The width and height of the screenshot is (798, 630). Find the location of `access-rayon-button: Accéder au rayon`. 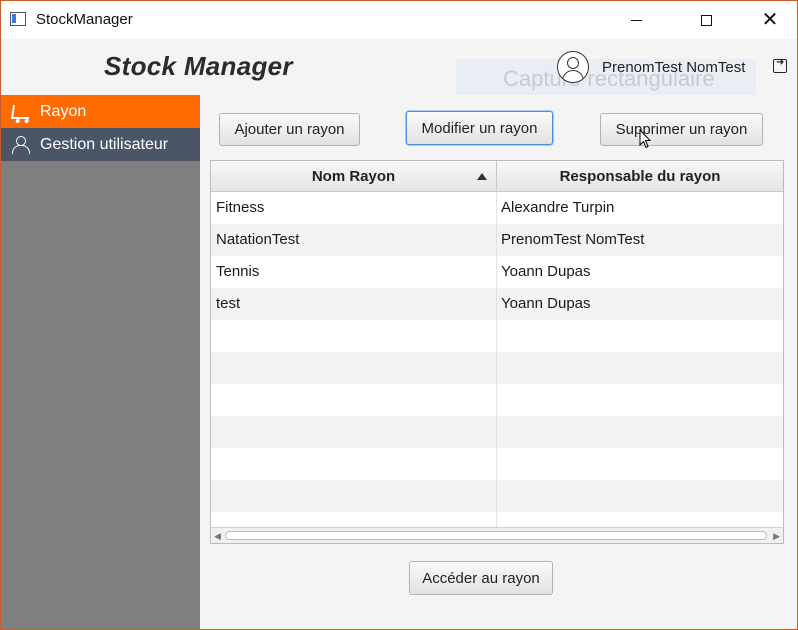

access-rayon-button: Accéder au rayon is located at coordinates (481, 578).